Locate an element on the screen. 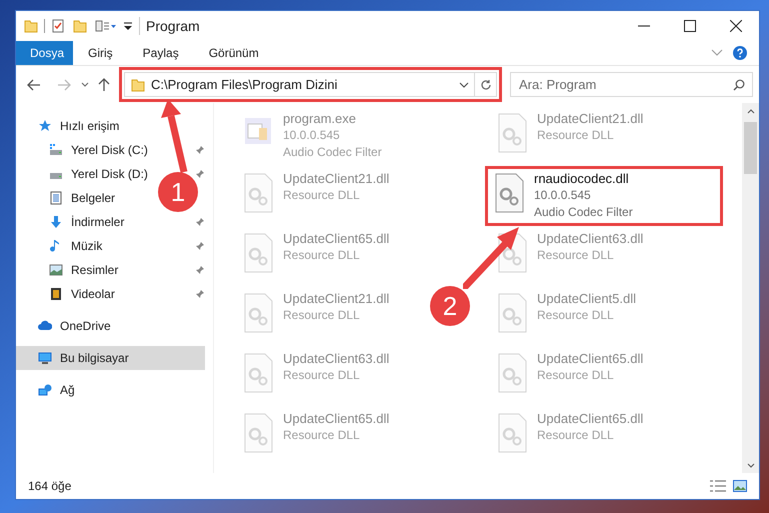 This screenshot has height=513, width=769. new-folder-icon is located at coordinates (80, 26).